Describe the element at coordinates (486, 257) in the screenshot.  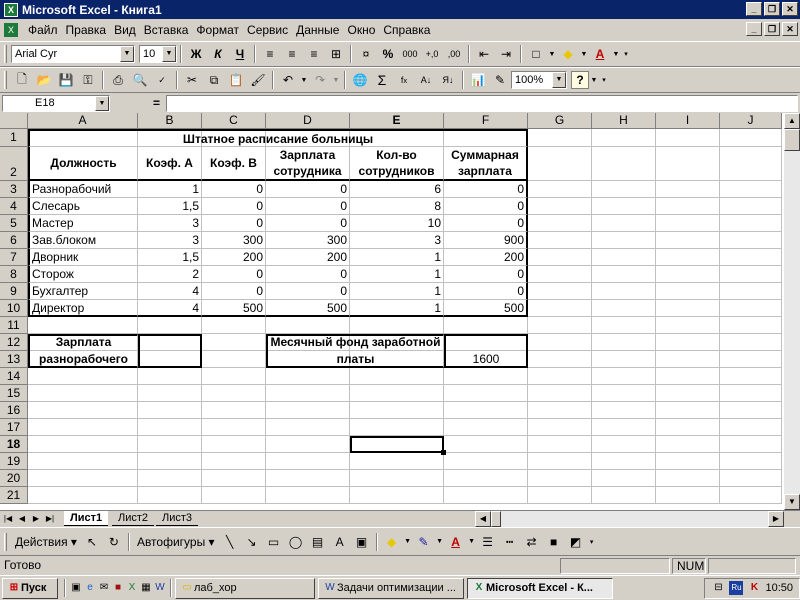
I see `table-cell: 200` at that location.